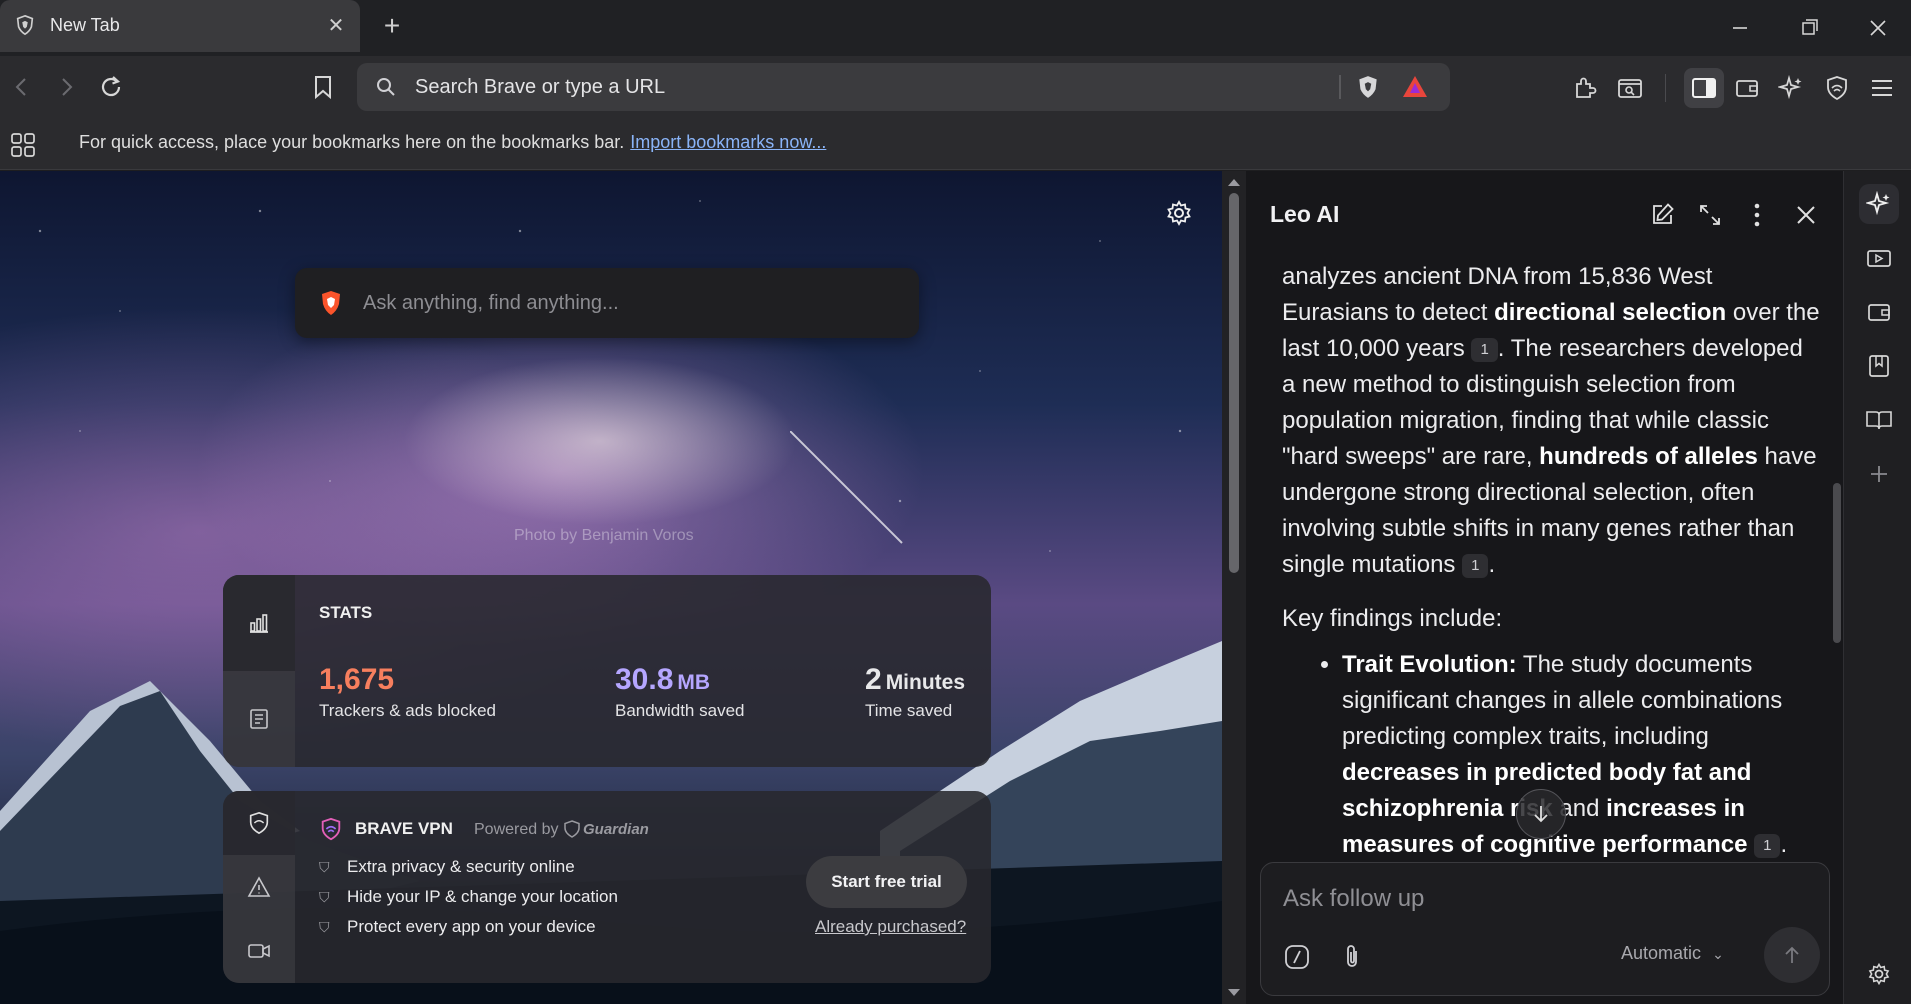  What do you see at coordinates (1305, 214) in the screenshot?
I see `leo-title: Leo AI` at bounding box center [1305, 214].